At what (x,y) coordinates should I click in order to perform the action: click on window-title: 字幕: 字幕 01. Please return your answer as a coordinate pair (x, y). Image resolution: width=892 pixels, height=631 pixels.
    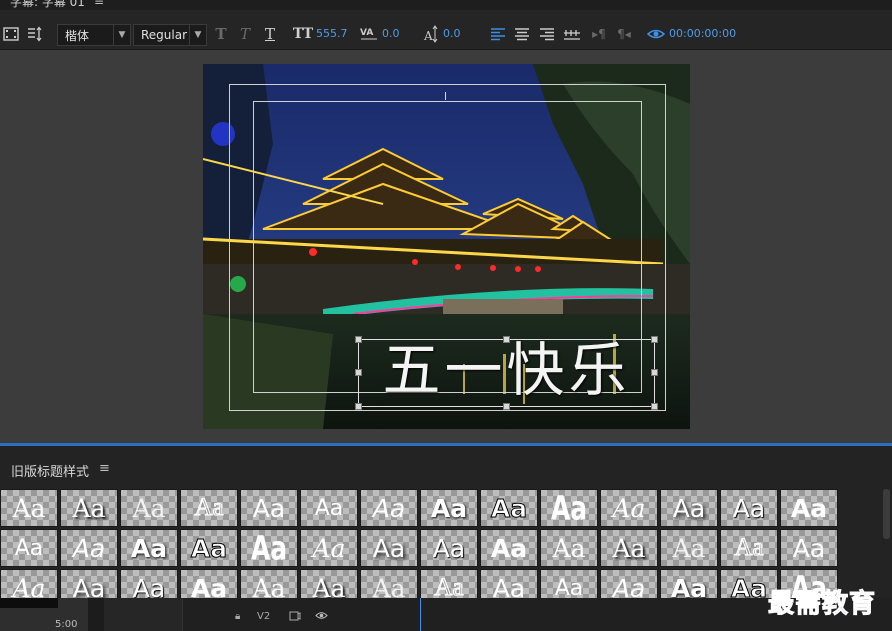
    Looking at the image, I should click on (47, 4).